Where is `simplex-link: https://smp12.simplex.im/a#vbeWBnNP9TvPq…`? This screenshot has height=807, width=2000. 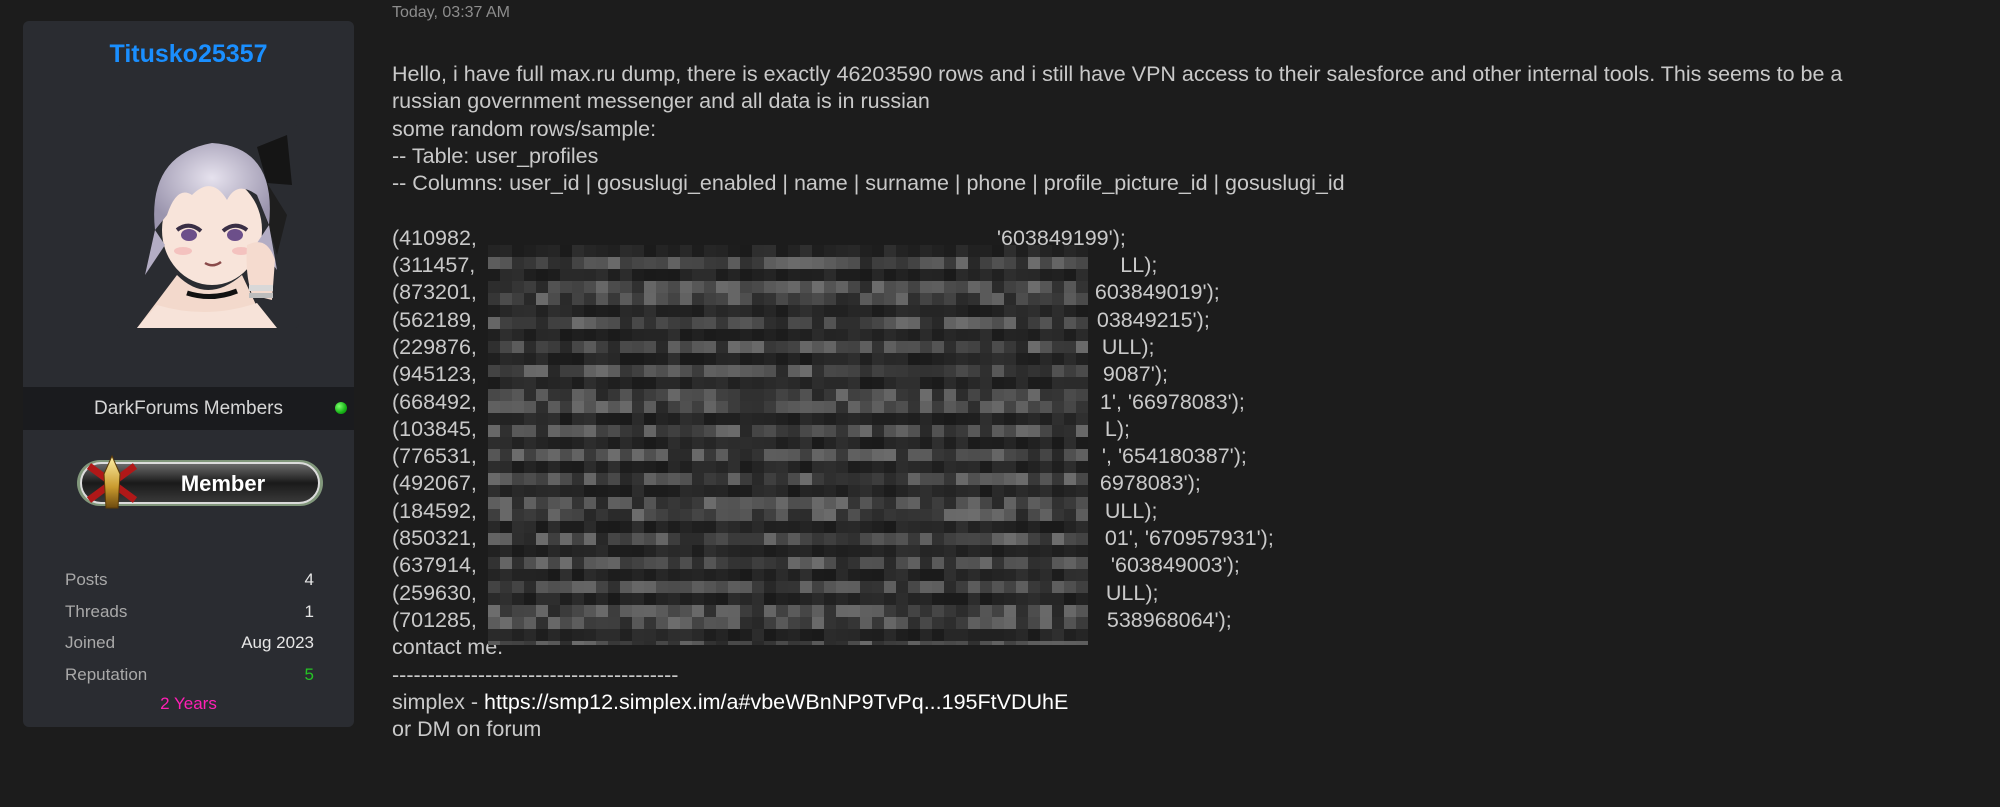 simplex-link: https://smp12.simplex.im/a#vbeWBnNP9TvPq… is located at coordinates (776, 702).